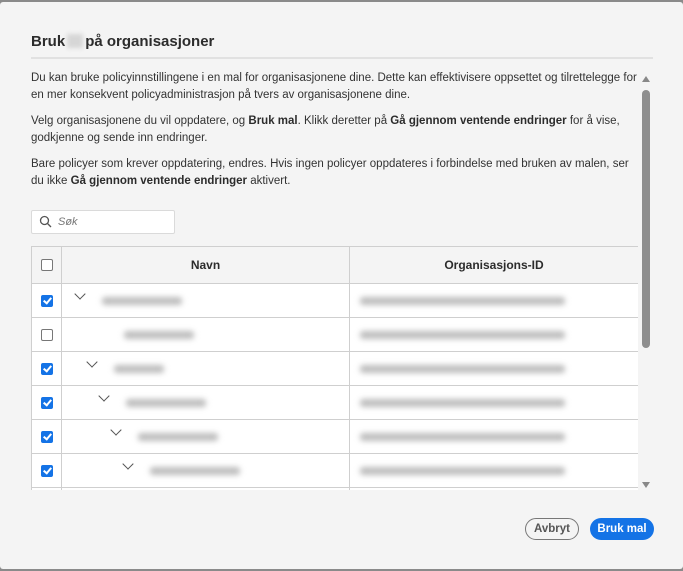 The width and height of the screenshot is (683, 571). I want to click on scrollbar, so click(646, 282).